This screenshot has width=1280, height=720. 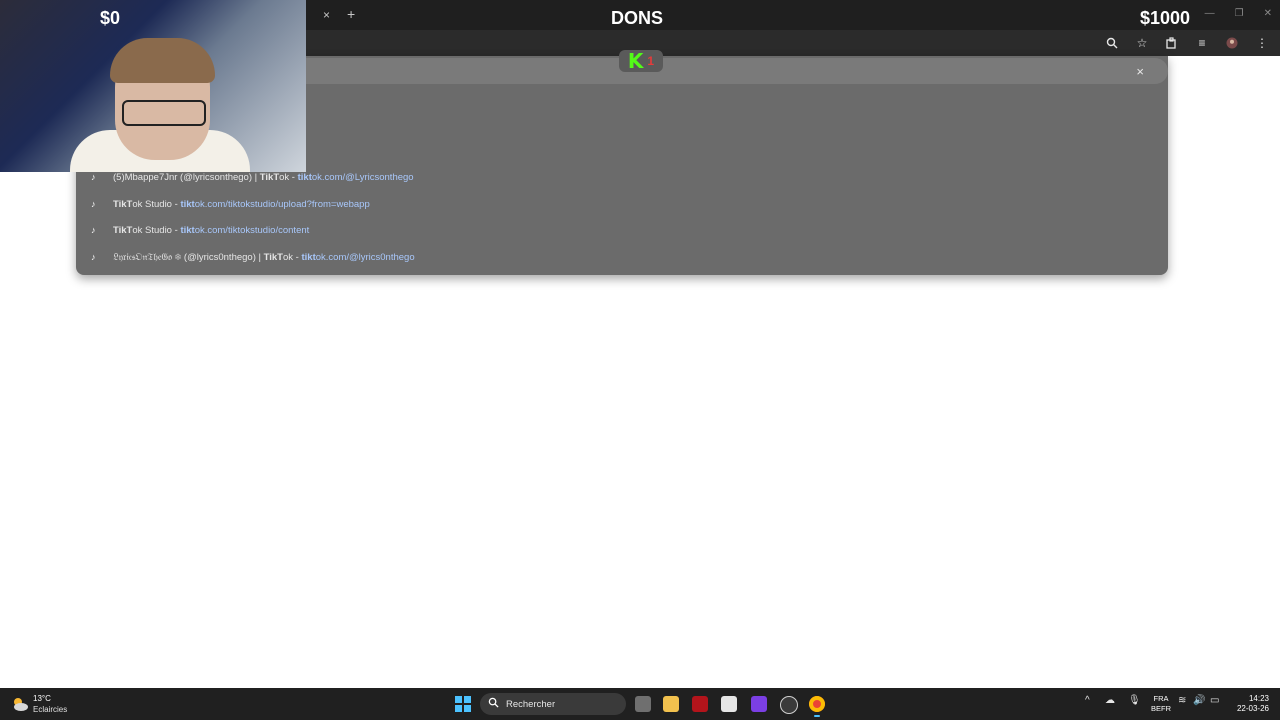 What do you see at coordinates (1202, 43) in the screenshot?
I see `reading-list-icon: ≡` at bounding box center [1202, 43].